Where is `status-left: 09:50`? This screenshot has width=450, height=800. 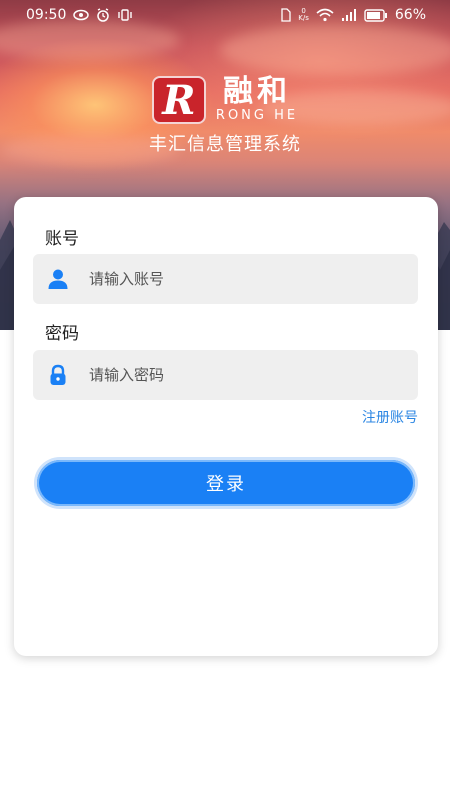 status-left: 09:50 is located at coordinates (79, 15).